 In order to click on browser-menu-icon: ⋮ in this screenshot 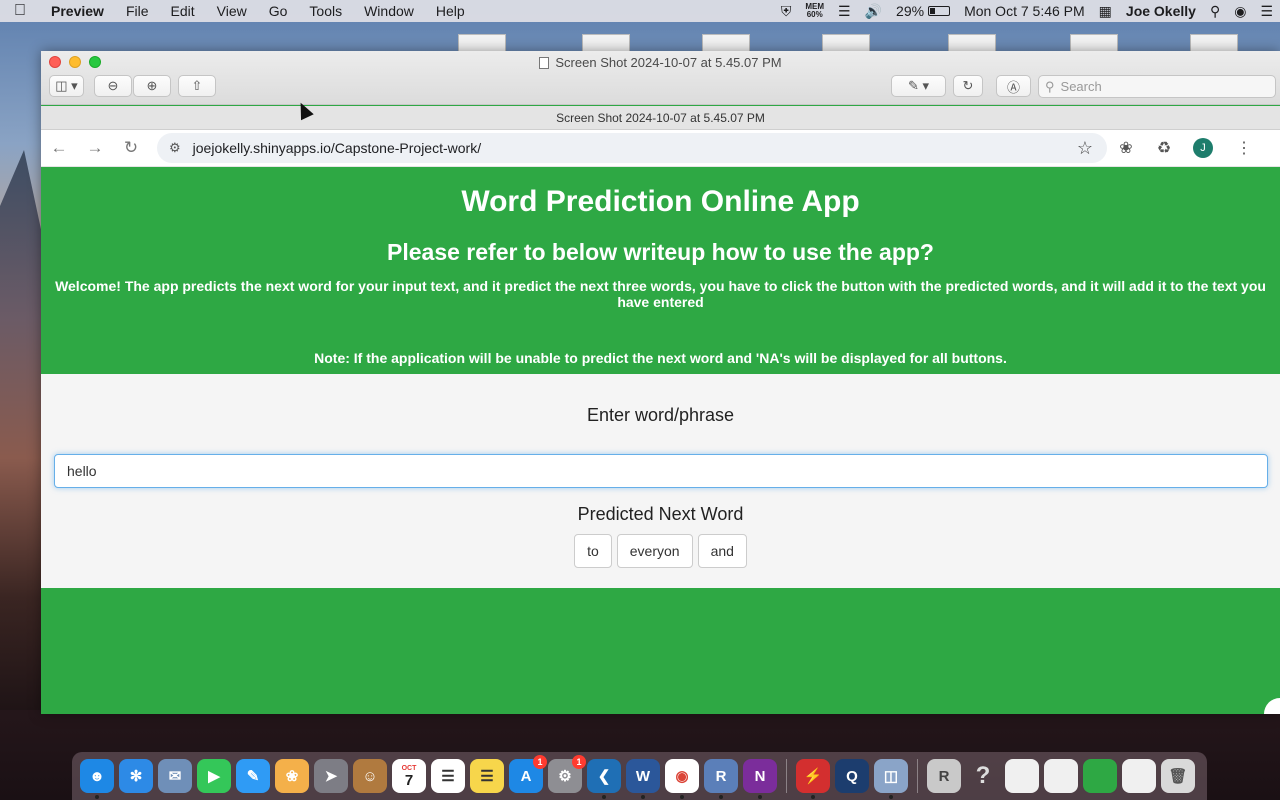, I will do `click(1244, 148)`.